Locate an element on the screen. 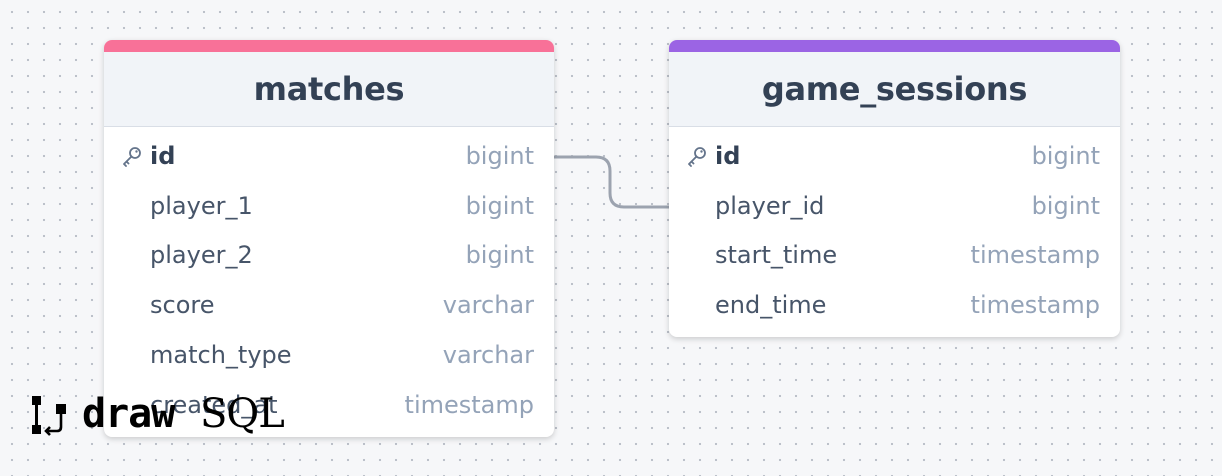 The height and width of the screenshot is (476, 1222). column-row-score: score varchar is located at coordinates (329, 305).